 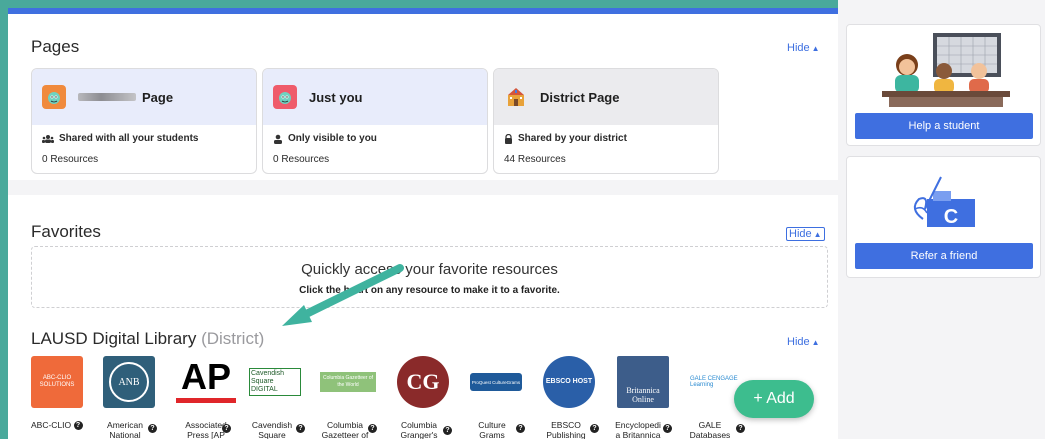 I want to click on page-card-sharing: Only visible to you, so click(x=375, y=138).